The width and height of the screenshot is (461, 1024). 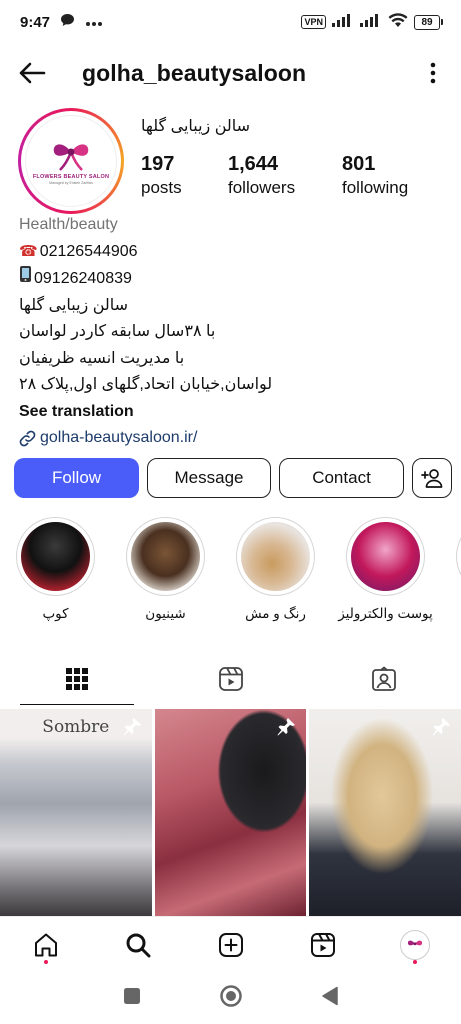 I want to click on message-button: Message, so click(x=209, y=478).